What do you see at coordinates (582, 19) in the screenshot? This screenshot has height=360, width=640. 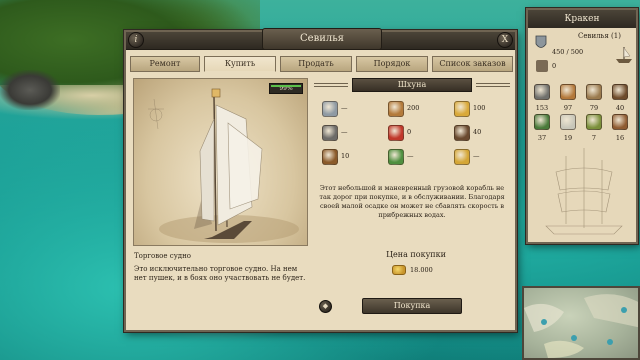 I see `fleet-title: Кракен` at bounding box center [582, 19].